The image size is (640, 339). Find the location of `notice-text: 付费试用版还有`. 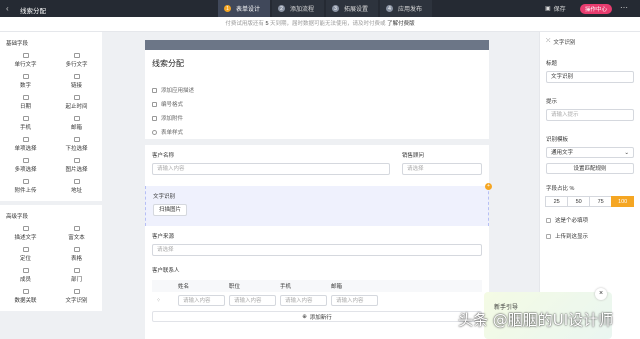

notice-text: 付费试用版还有 is located at coordinates (244, 24).